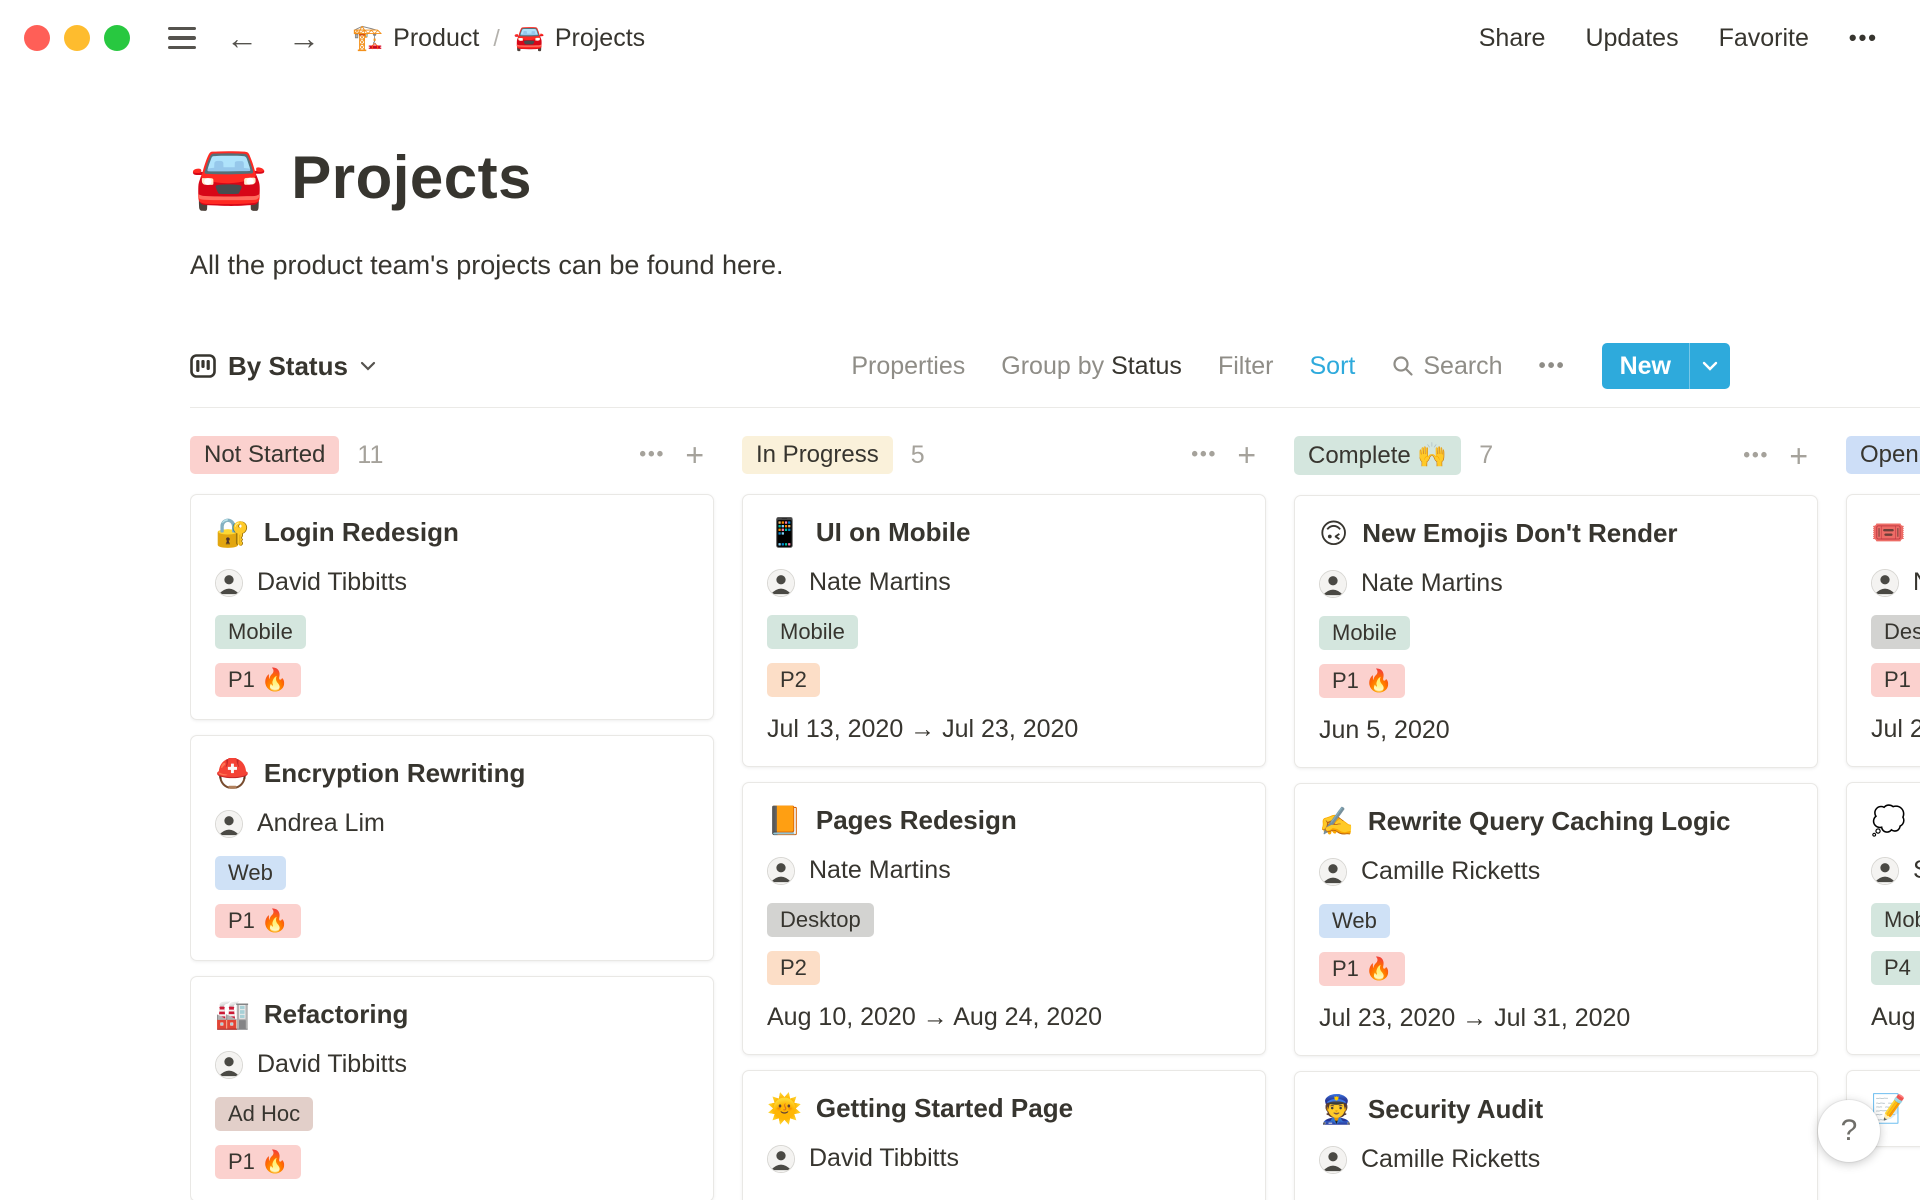 This screenshot has height=1200, width=1920. I want to click on platform-tag: Web, so click(250, 873).